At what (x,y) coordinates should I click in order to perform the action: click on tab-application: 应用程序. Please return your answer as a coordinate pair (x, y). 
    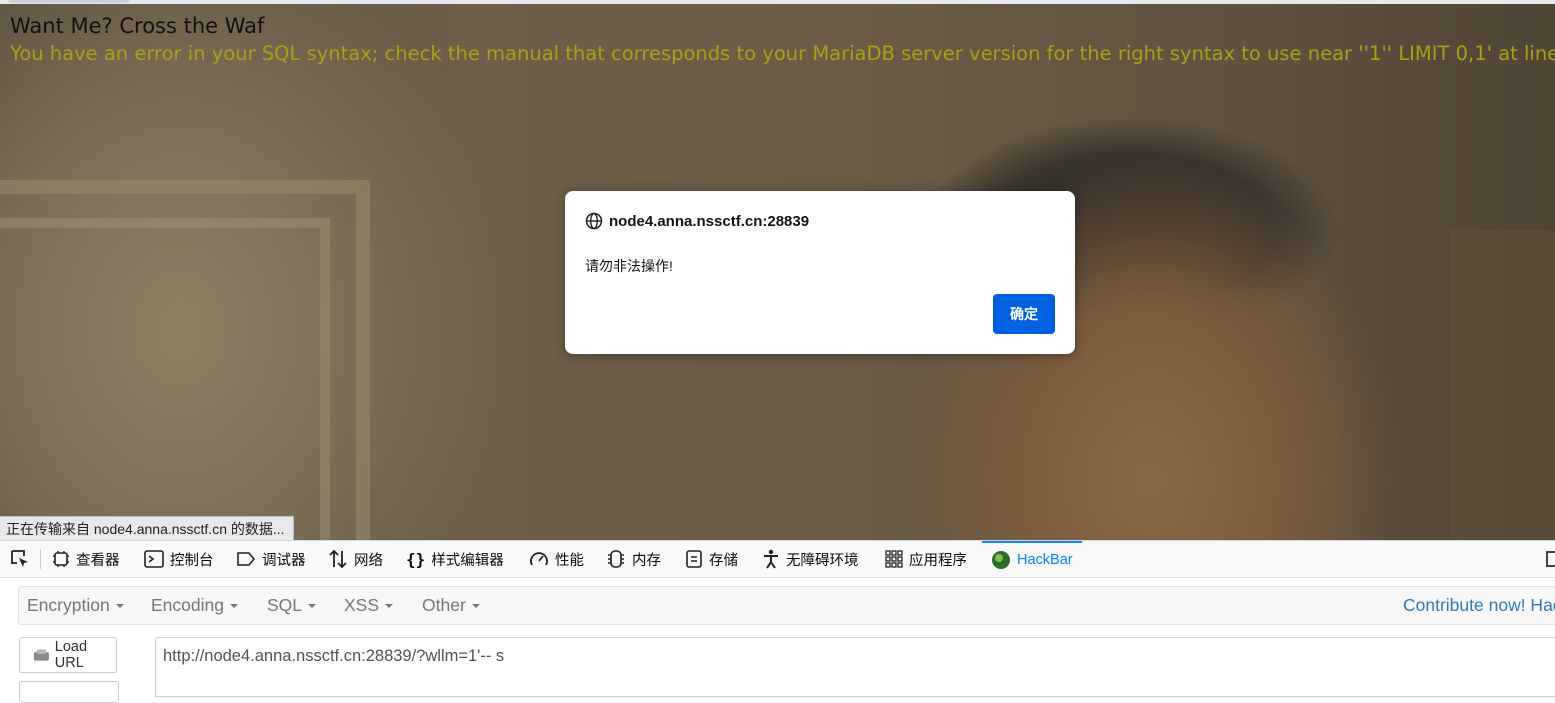
    Looking at the image, I should click on (926, 559).